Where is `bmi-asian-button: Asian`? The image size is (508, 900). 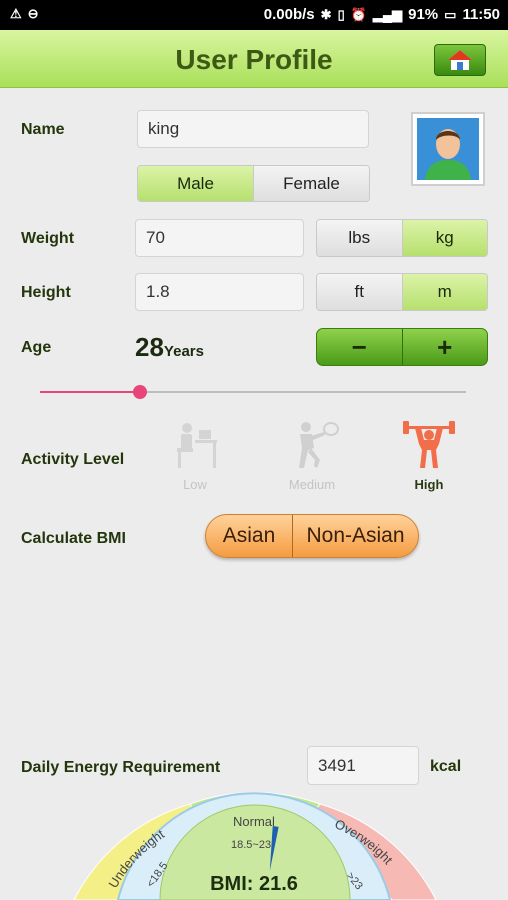 bmi-asian-button: Asian is located at coordinates (249, 536).